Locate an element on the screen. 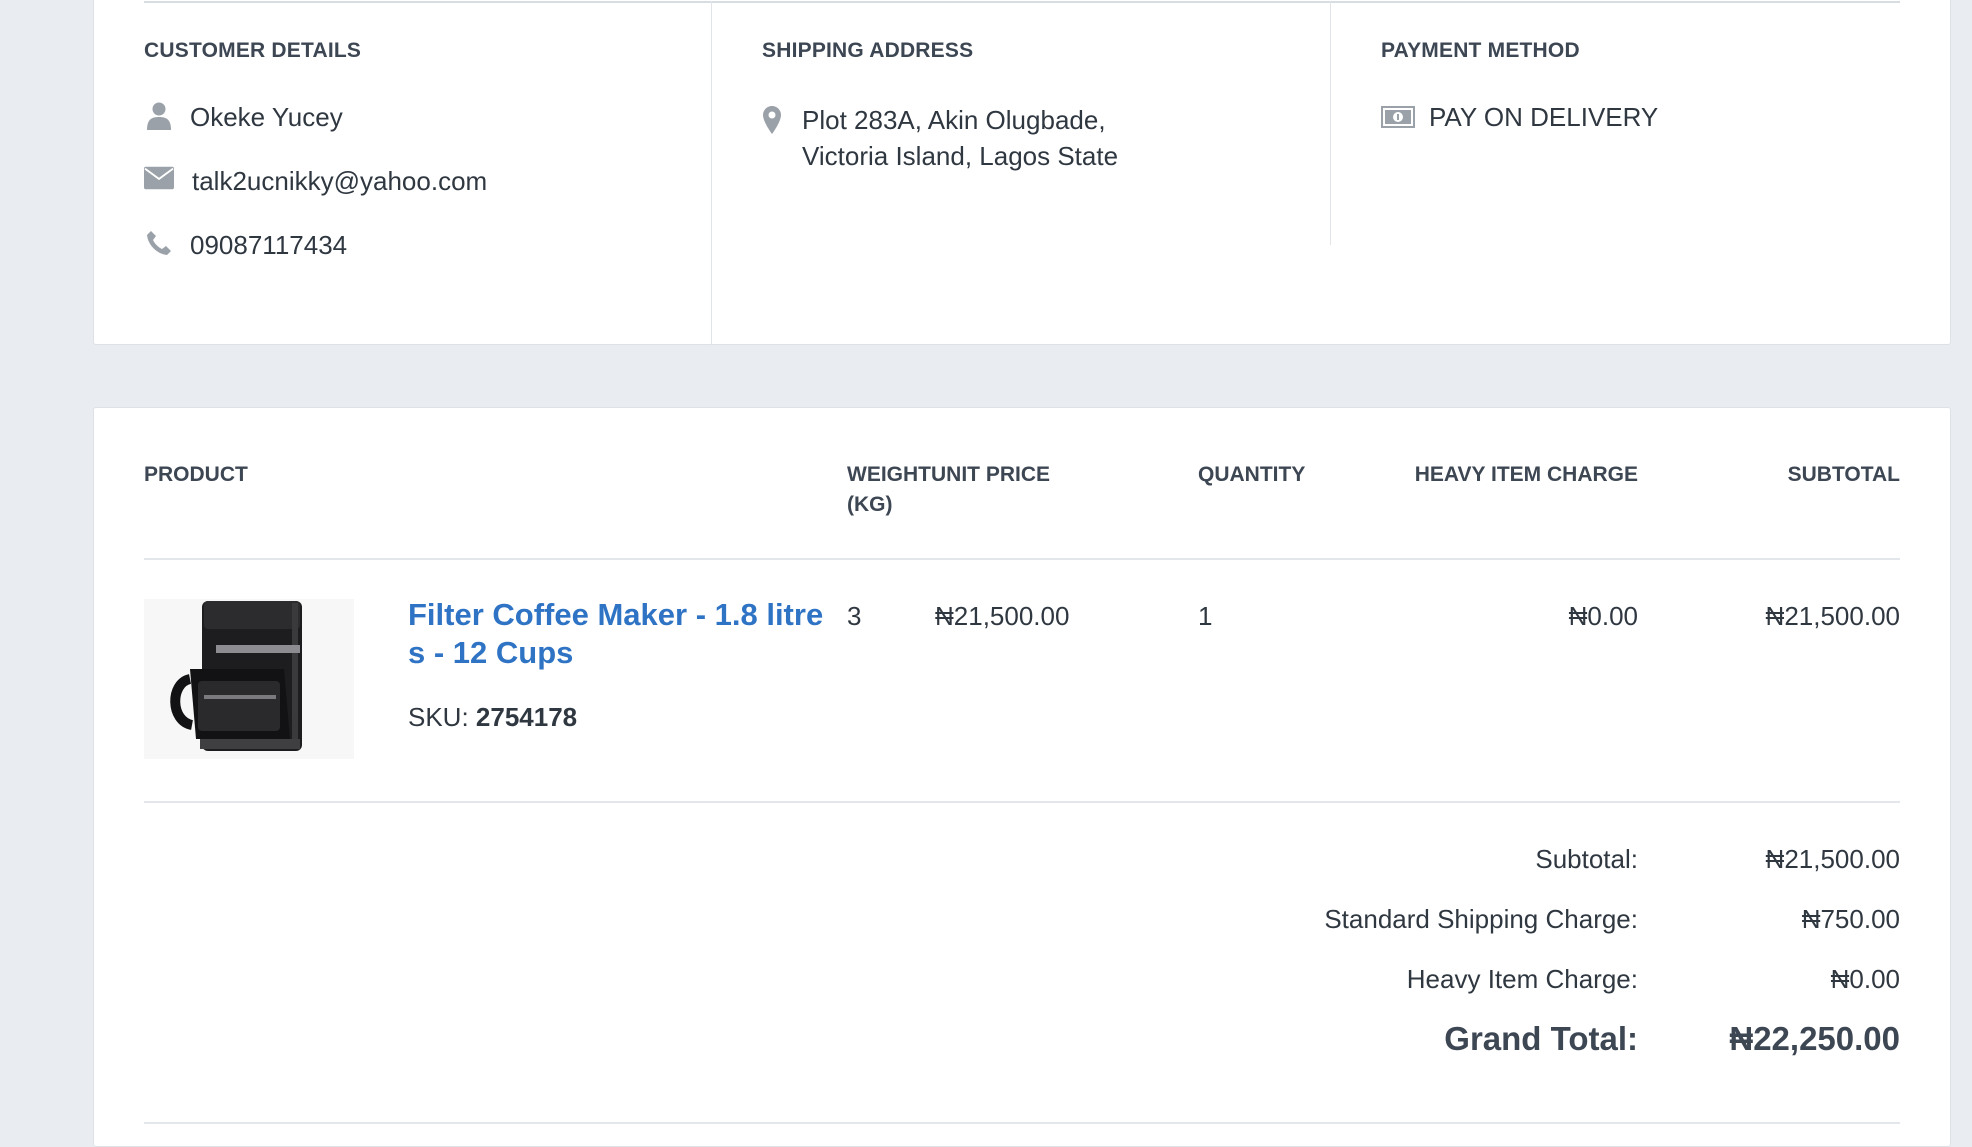  payment-method: PAY ON DELIVERY is located at coordinates (1544, 117).